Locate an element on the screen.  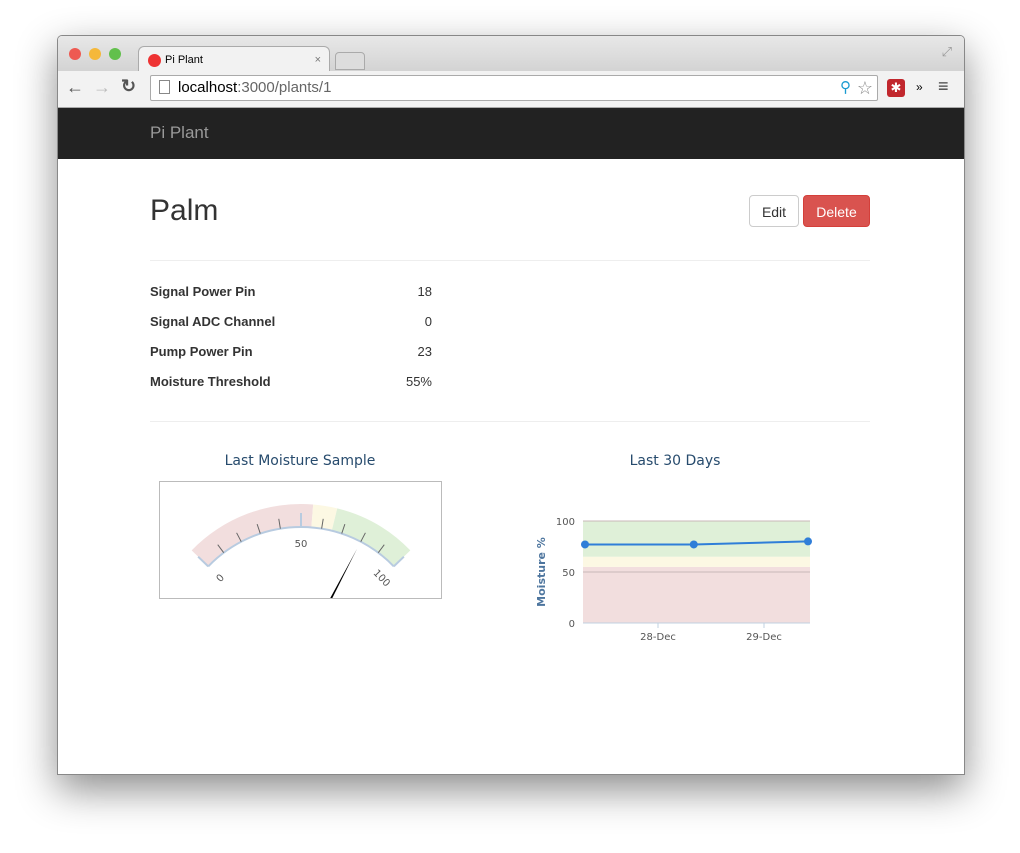
moisture-history-chart: 0 50 100 Moisture % 28-Dec 29-Dec is located at coordinates (673, 580).